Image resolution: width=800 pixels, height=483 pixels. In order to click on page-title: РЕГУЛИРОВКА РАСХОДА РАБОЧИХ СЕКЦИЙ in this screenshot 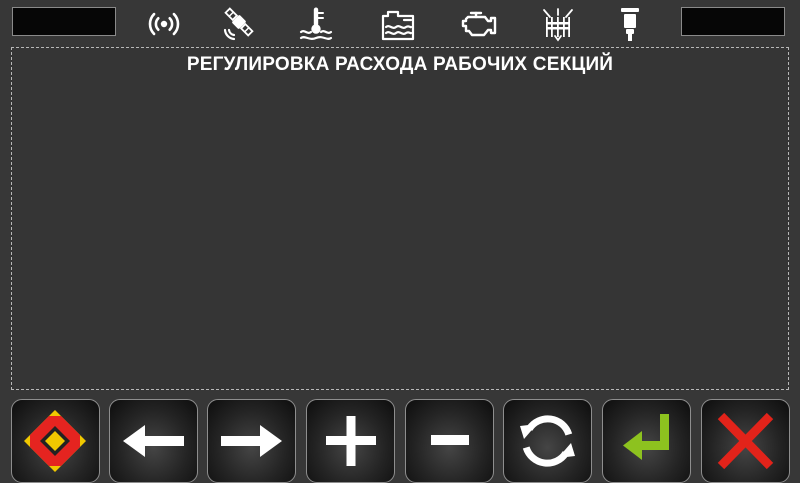, I will do `click(400, 64)`.